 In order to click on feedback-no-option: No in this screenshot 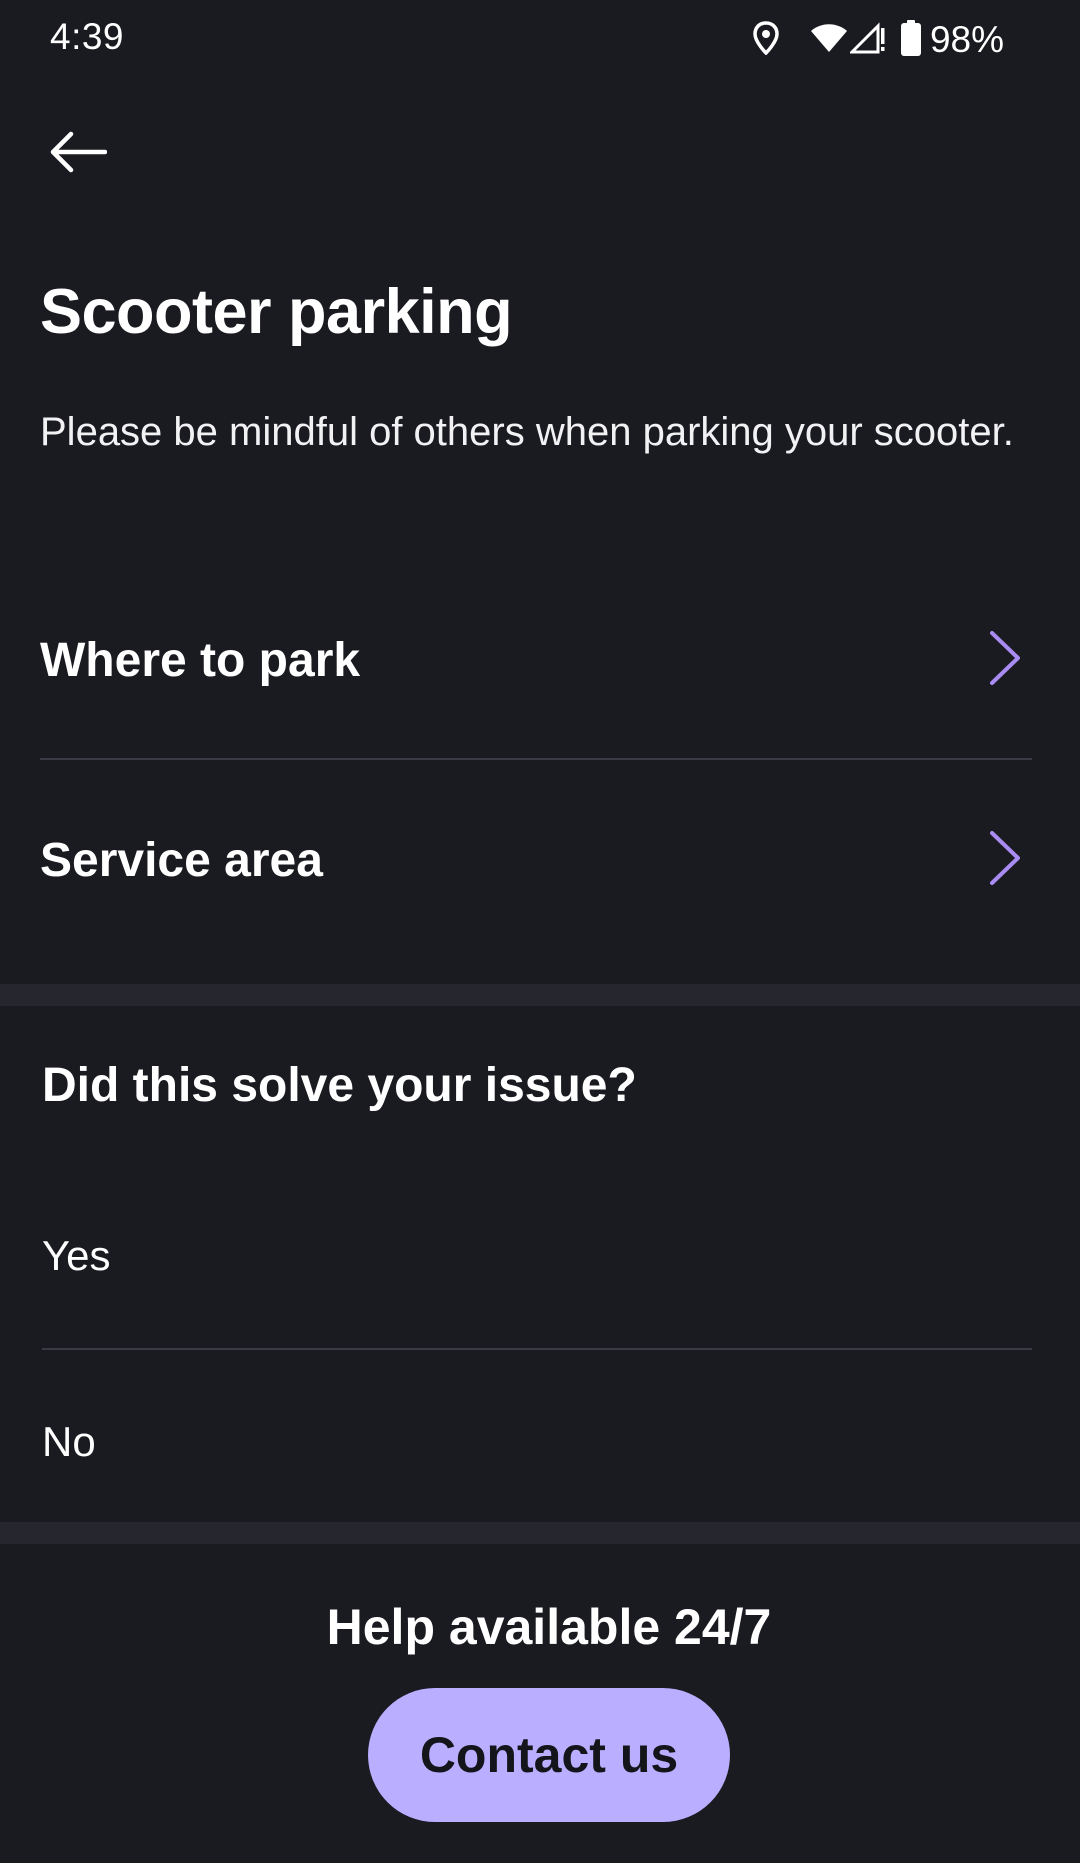, I will do `click(537, 1442)`.